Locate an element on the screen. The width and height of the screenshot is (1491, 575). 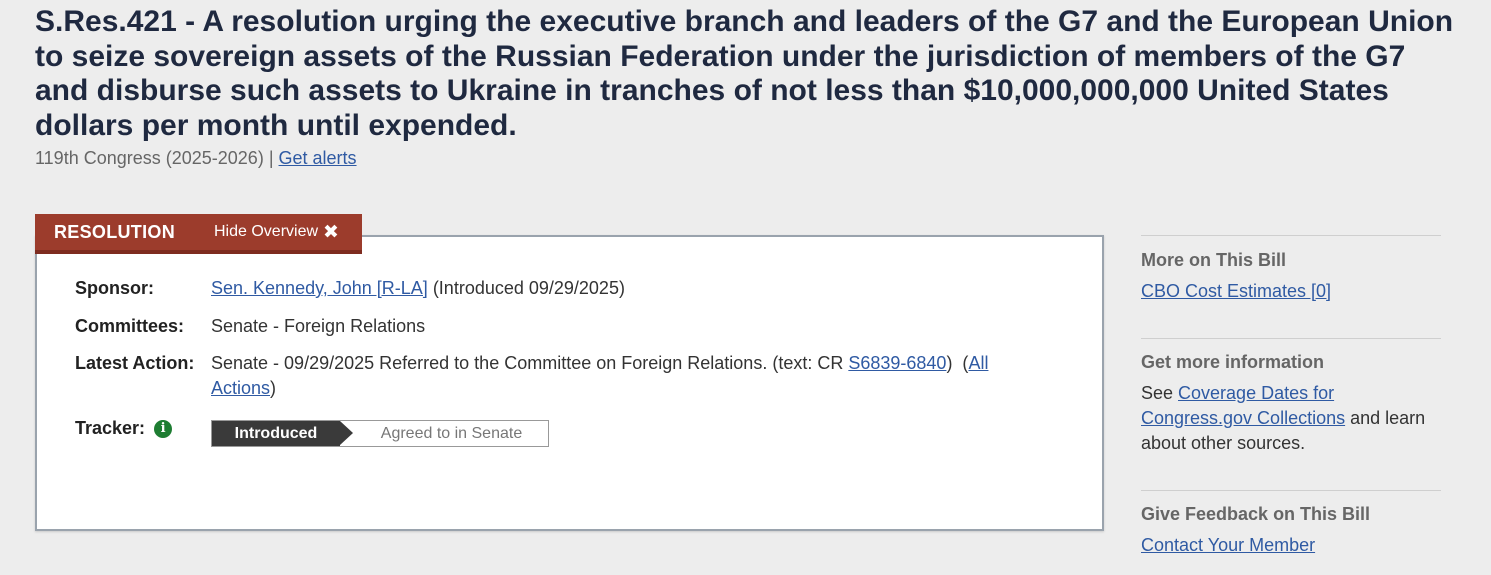
tracker-label: Tracker: is located at coordinates (110, 428).